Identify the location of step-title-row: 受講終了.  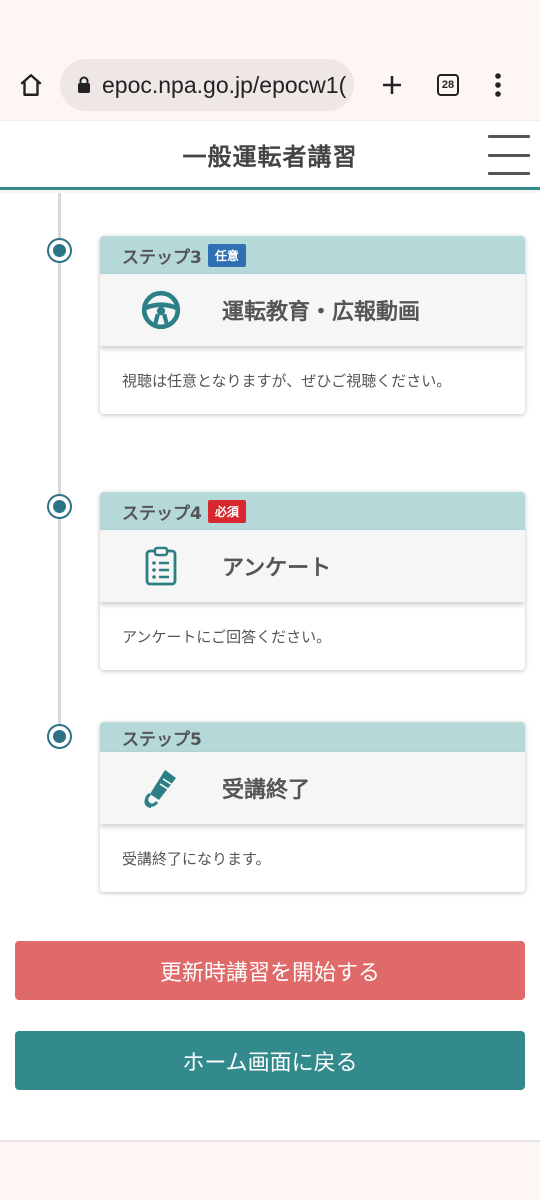
(312, 788).